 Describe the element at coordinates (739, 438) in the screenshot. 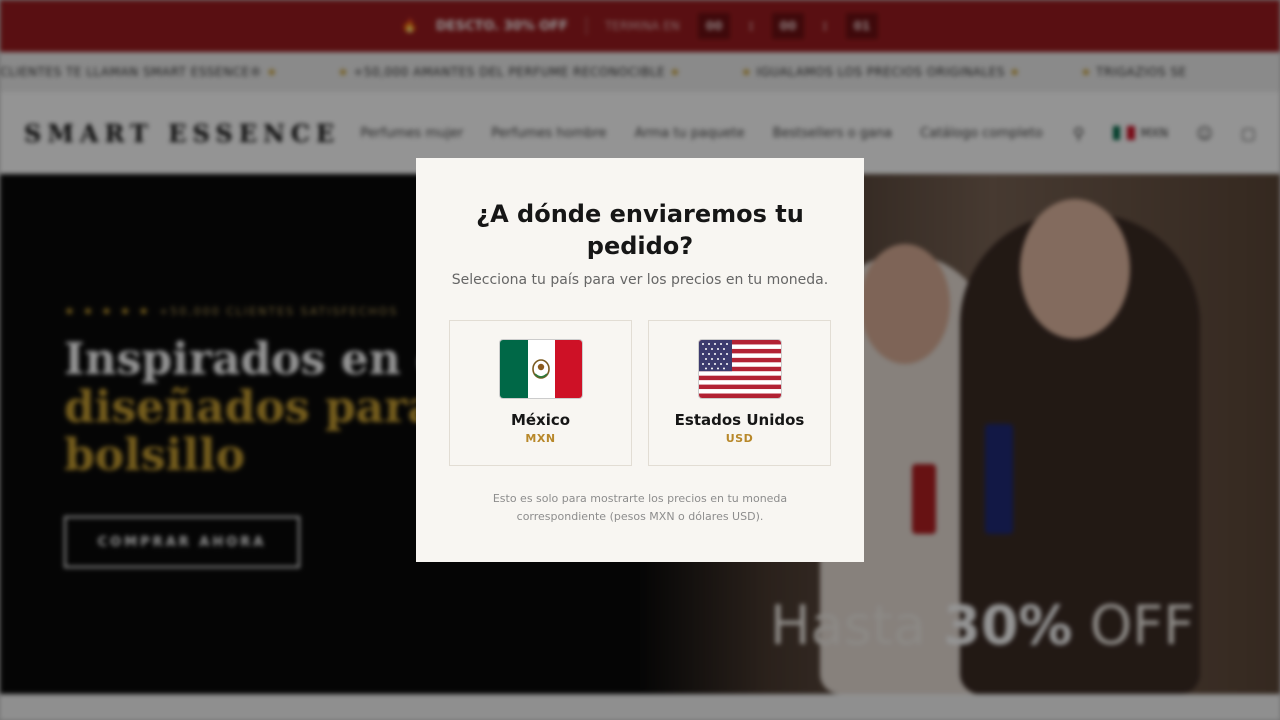

I see `country-currency: USD` at that location.